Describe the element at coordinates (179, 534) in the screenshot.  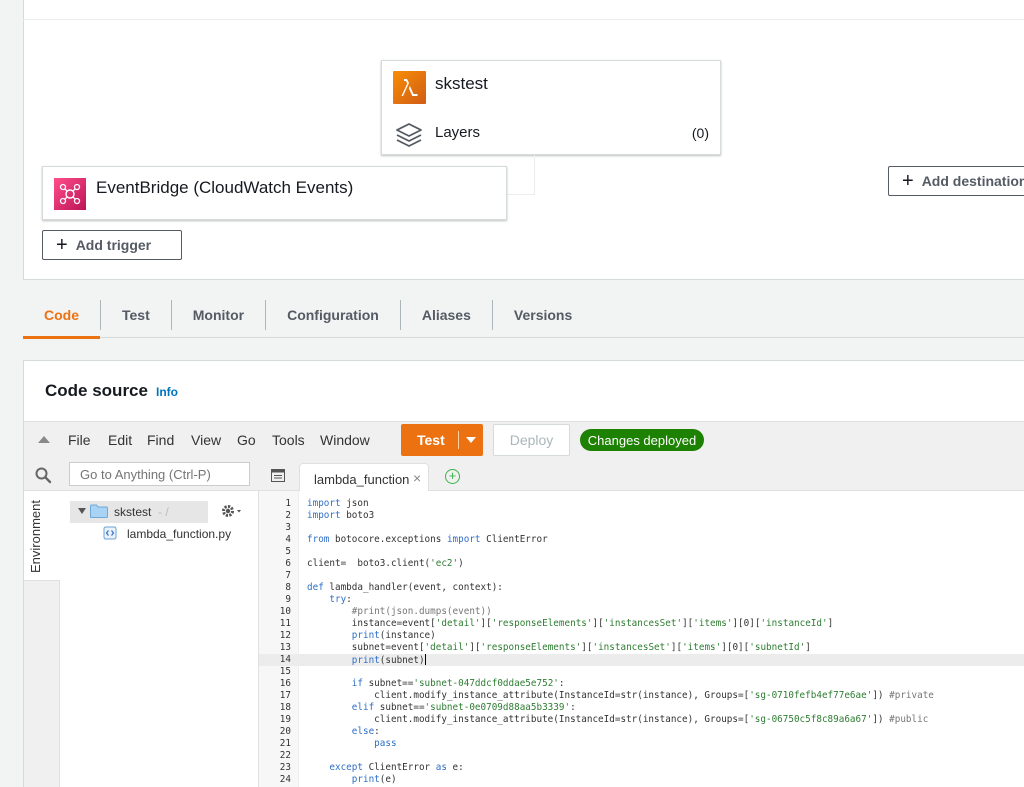
I see `tree-file-label: lambda_function.py` at that location.